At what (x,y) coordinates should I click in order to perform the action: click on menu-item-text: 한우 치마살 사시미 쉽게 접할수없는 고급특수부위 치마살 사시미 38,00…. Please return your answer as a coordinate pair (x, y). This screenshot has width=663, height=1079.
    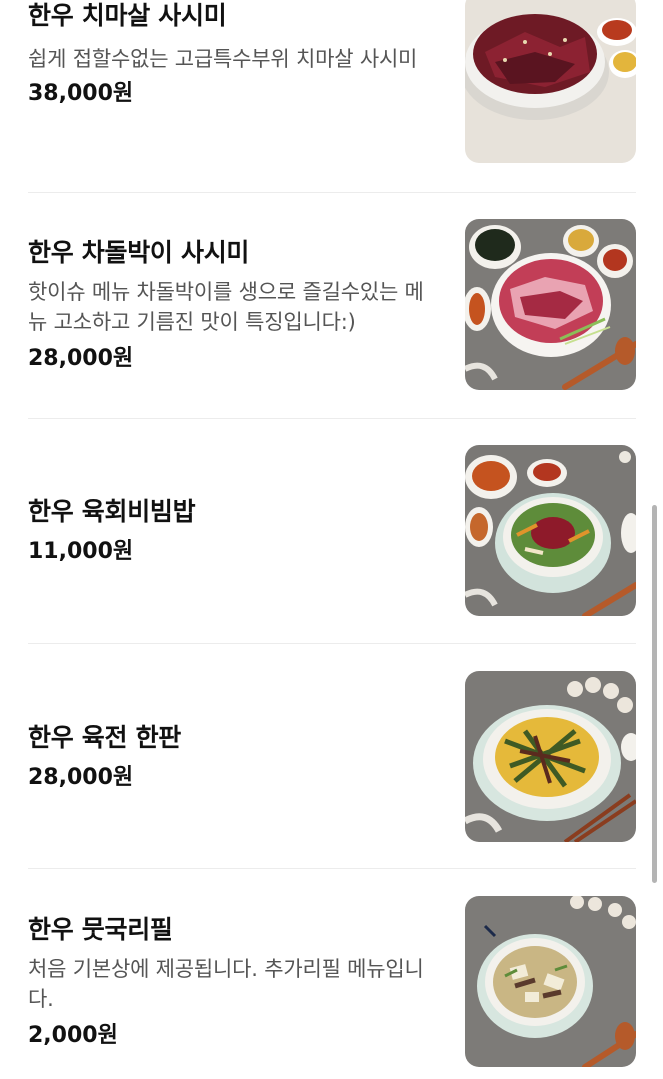
    Looking at the image, I should click on (233, 83).